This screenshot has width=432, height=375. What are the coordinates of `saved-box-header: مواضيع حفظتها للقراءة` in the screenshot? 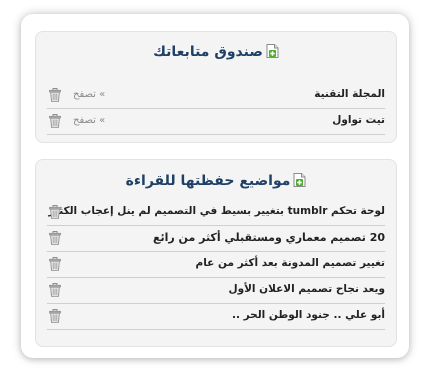 It's located at (216, 181).